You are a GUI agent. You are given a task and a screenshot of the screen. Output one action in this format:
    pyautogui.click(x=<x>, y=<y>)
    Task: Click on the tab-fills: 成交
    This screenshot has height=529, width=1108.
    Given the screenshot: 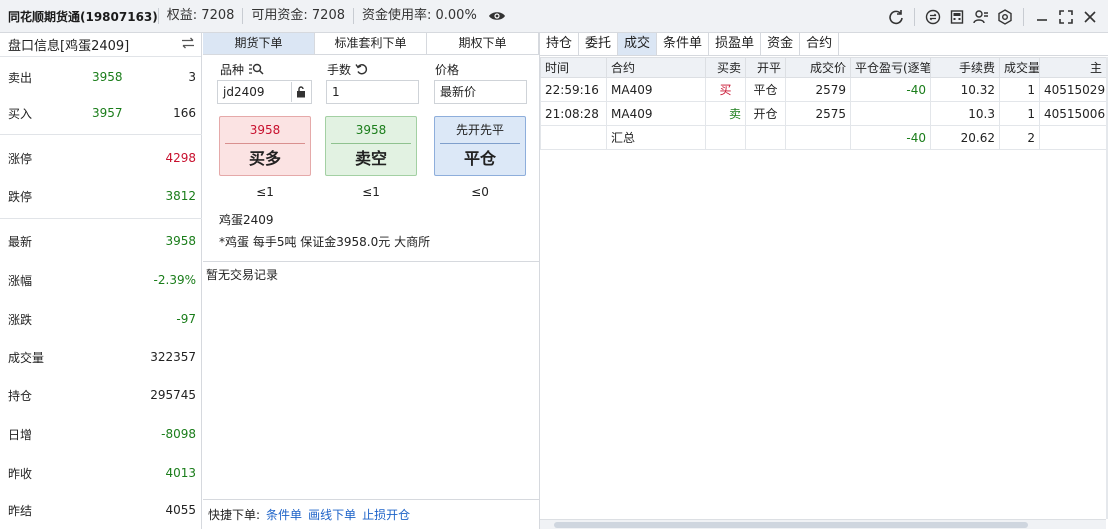 What is the action you would take?
    pyautogui.click(x=638, y=44)
    